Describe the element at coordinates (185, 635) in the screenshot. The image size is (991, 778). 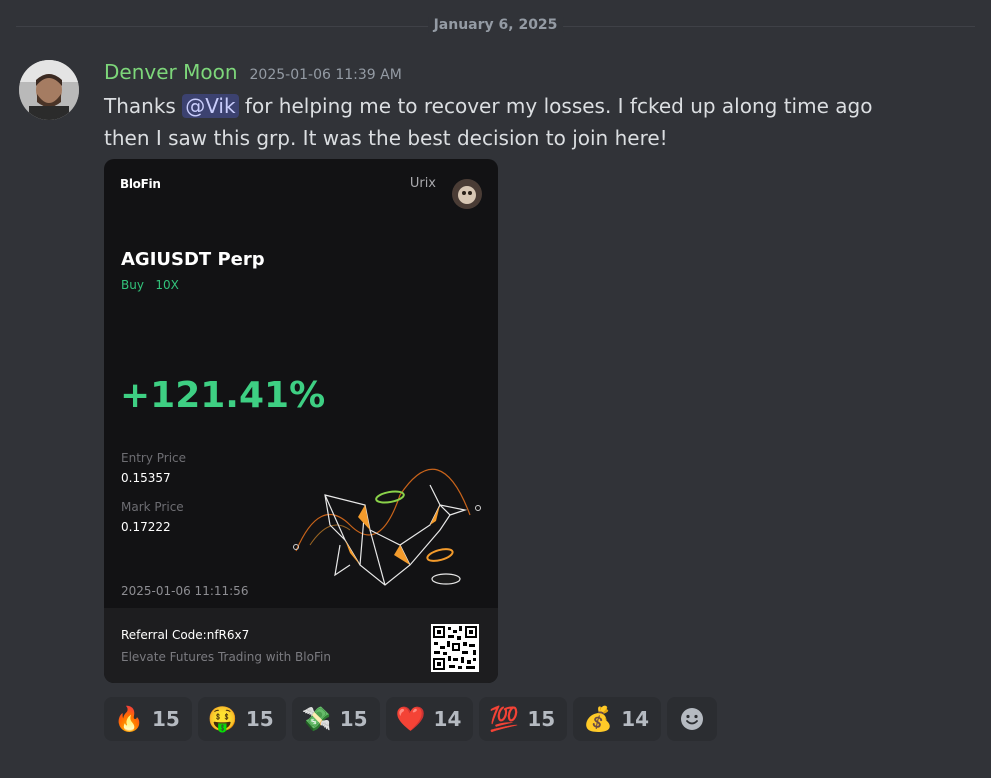
I see `referral-code: Referral Code:nfR6x7` at that location.